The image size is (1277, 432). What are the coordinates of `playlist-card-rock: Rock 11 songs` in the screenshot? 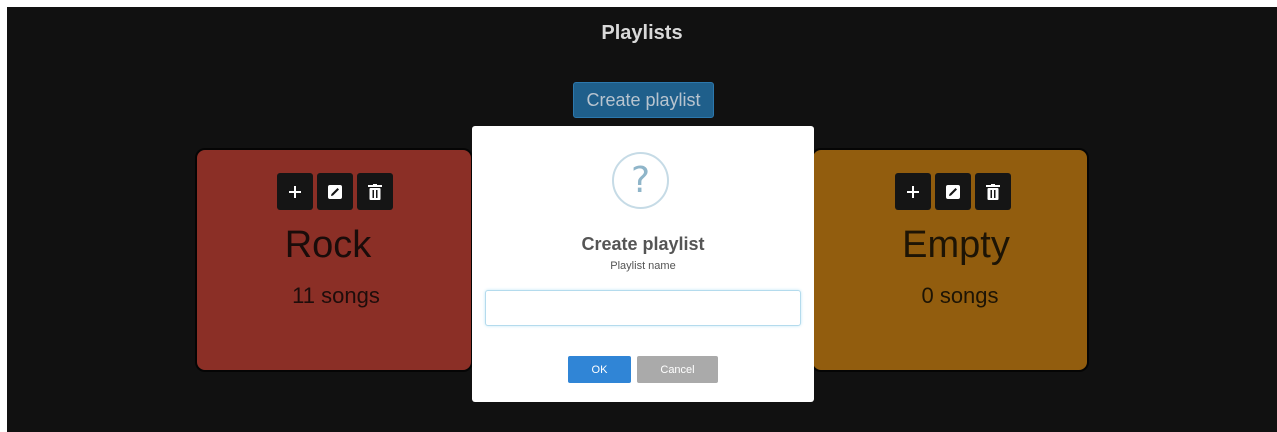 It's located at (334, 260).